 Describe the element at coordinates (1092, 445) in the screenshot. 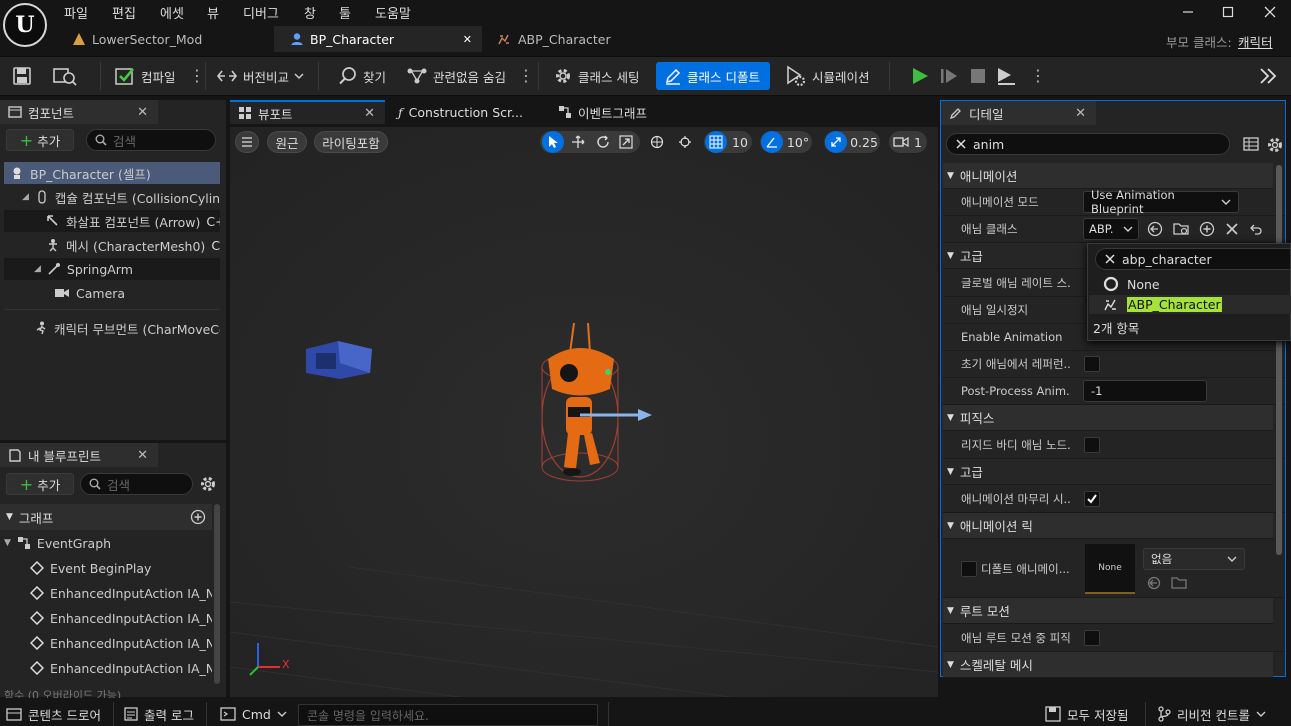

I see `rigid-body-checkbox` at that location.